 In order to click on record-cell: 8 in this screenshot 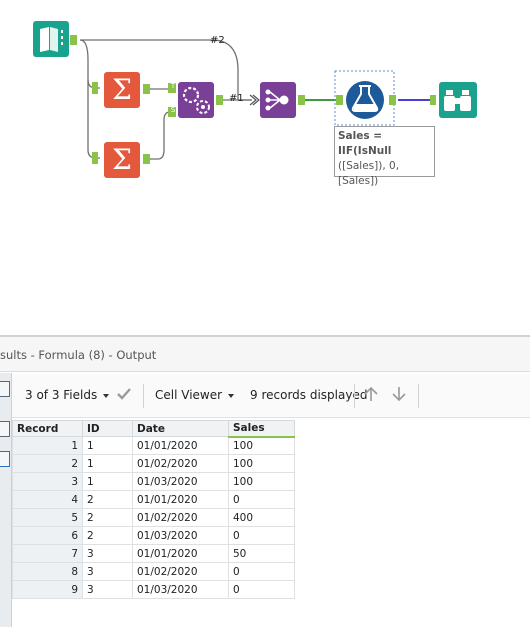, I will do `click(47, 571)`.